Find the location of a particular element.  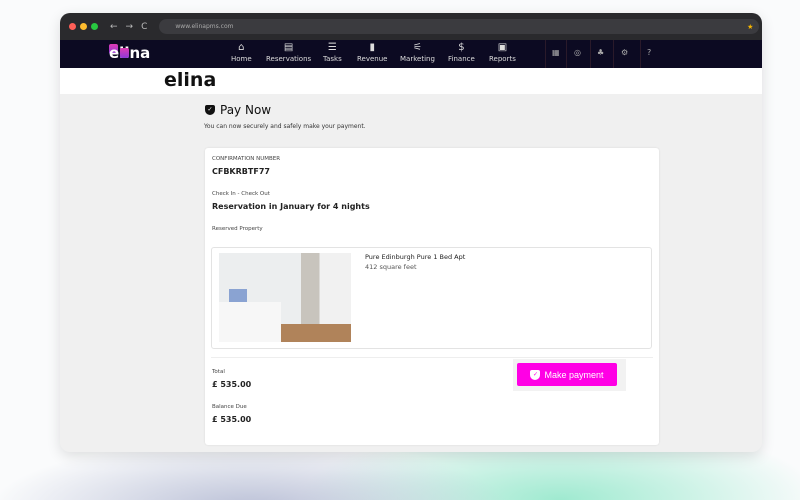

nav-marketing: ⚟ Marketing is located at coordinates (417, 52).